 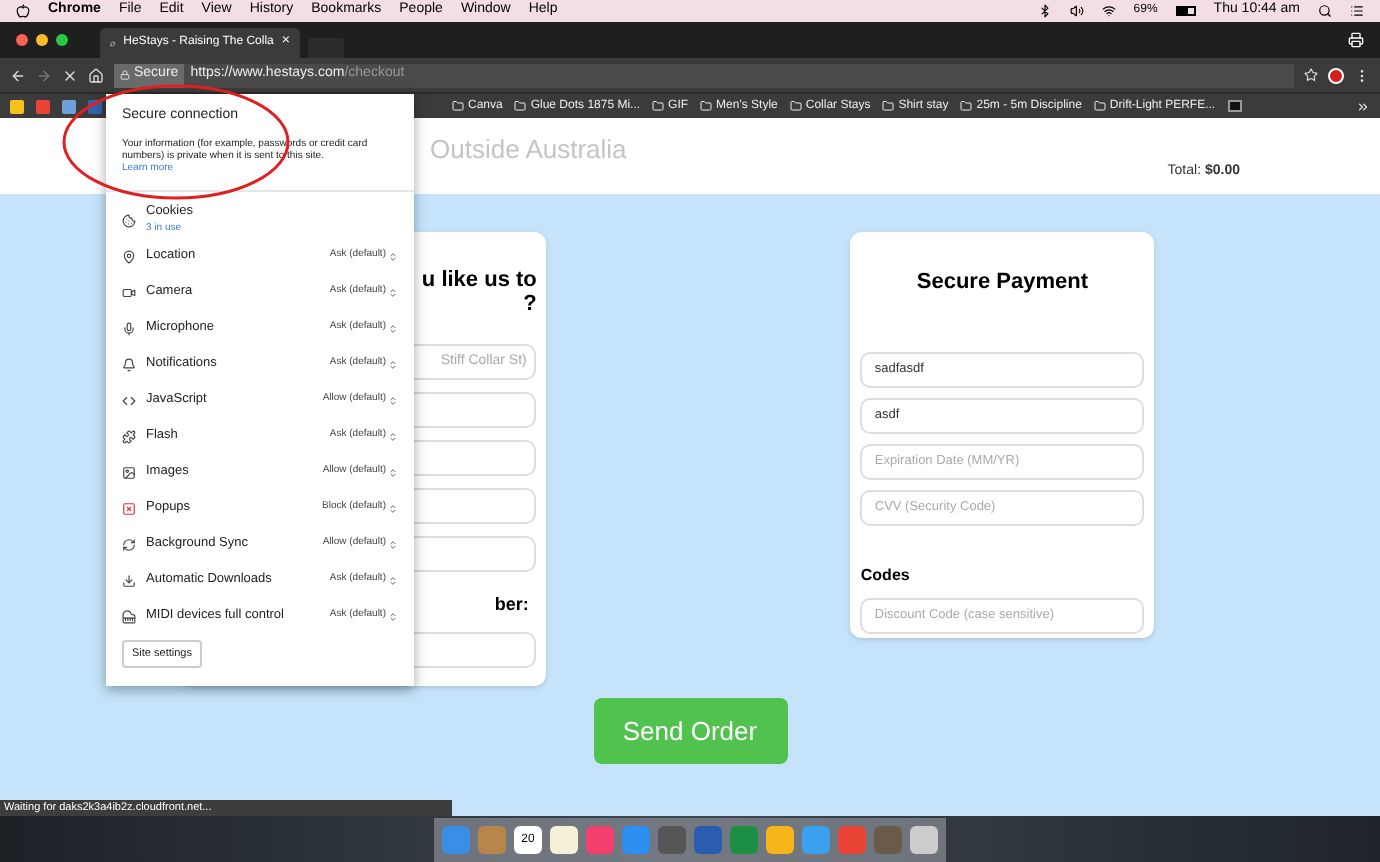 I want to click on lock-icon, so click(x=125, y=75).